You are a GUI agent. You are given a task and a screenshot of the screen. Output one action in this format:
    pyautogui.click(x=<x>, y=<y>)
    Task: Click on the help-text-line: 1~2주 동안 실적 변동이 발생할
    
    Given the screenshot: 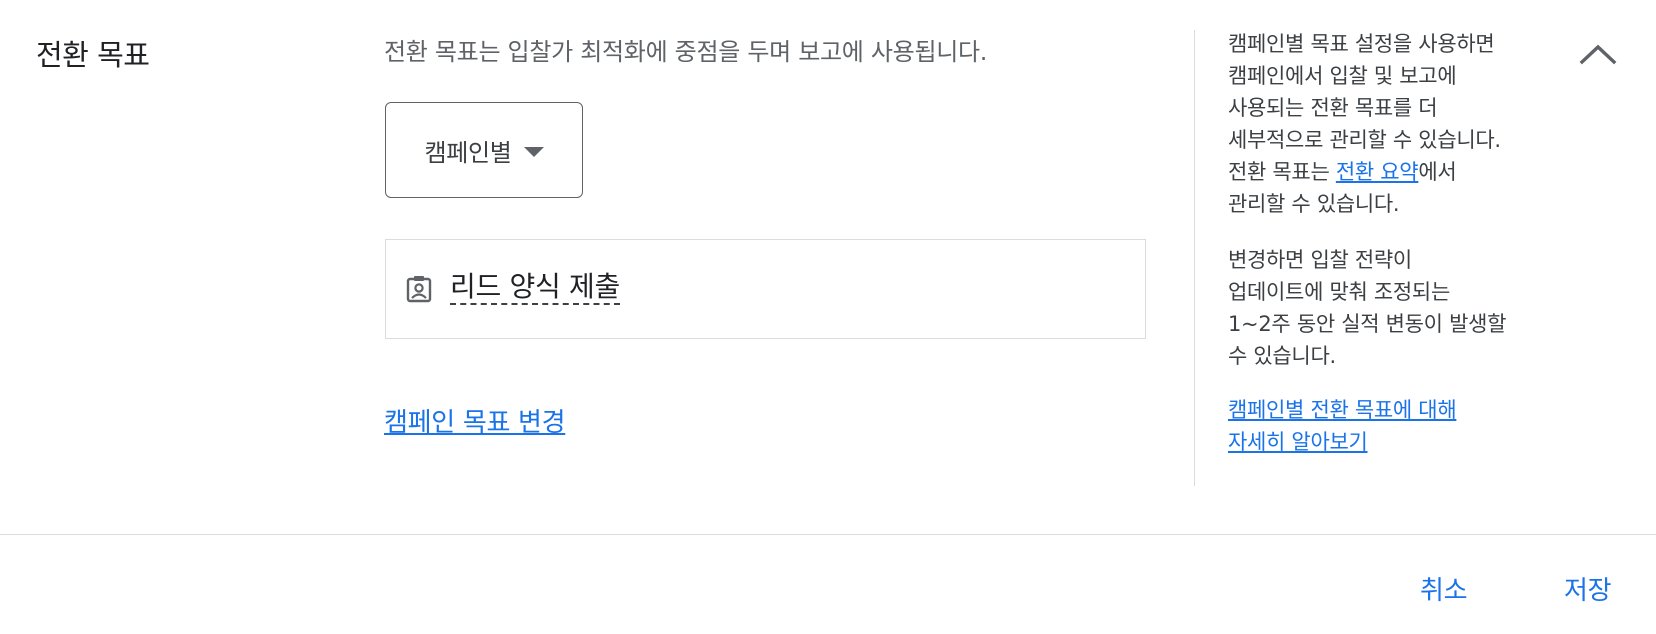 What is the action you would take?
    pyautogui.click(x=1367, y=324)
    